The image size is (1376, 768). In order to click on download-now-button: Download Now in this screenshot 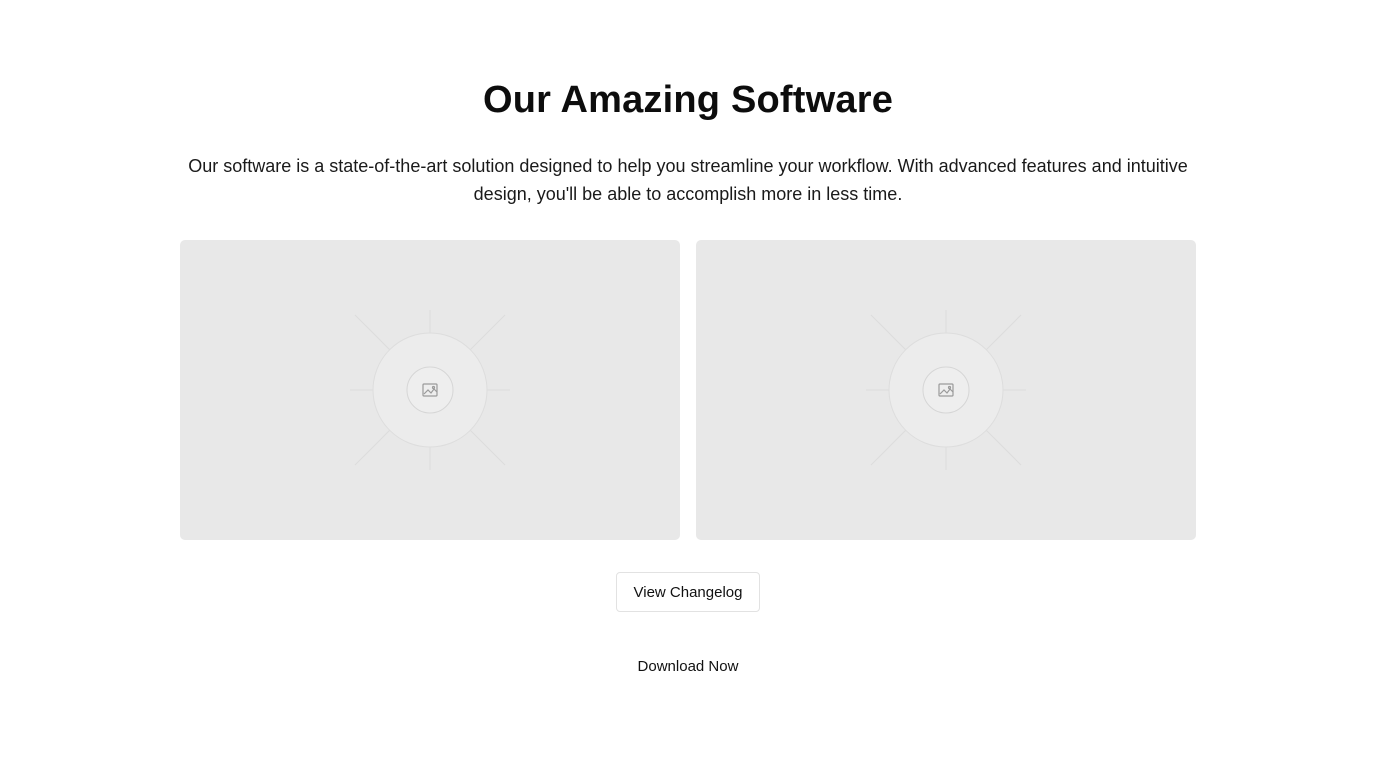, I will do `click(688, 666)`.